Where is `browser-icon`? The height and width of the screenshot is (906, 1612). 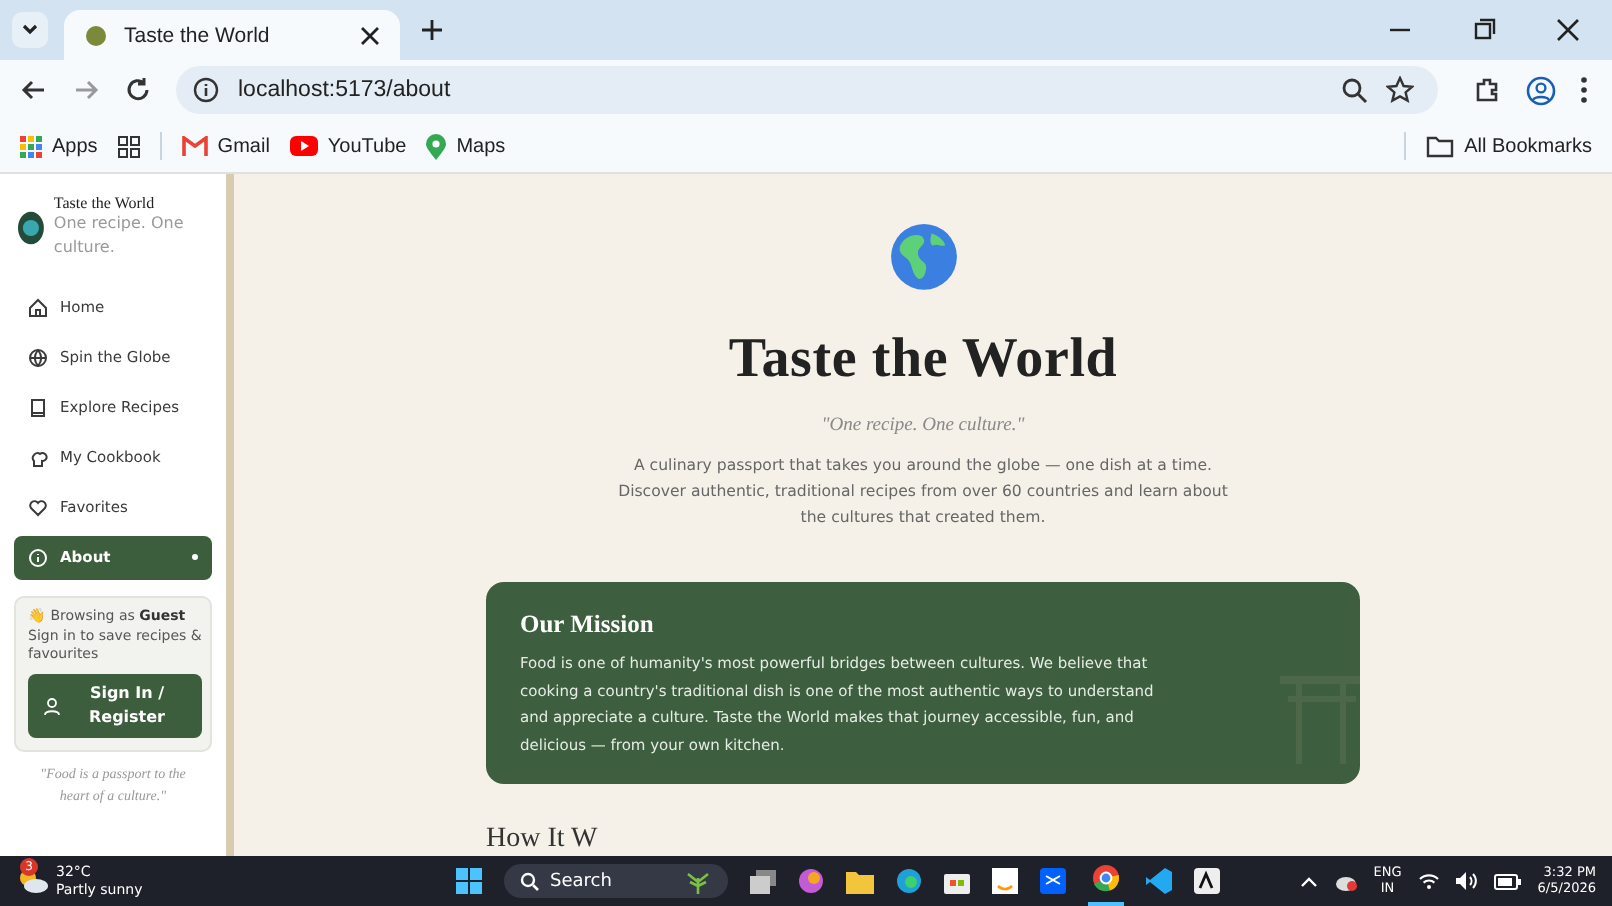
browser-icon is located at coordinates (909, 881).